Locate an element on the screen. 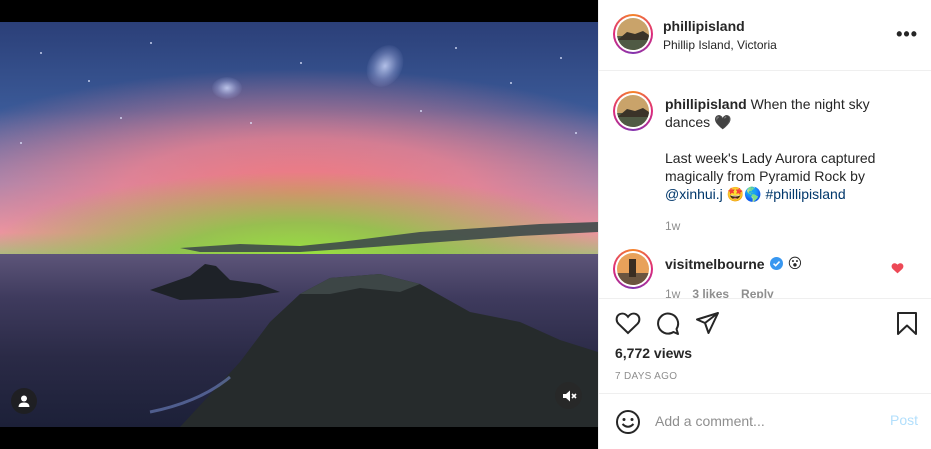  commenter-username: visitmelbourne is located at coordinates (715, 264).